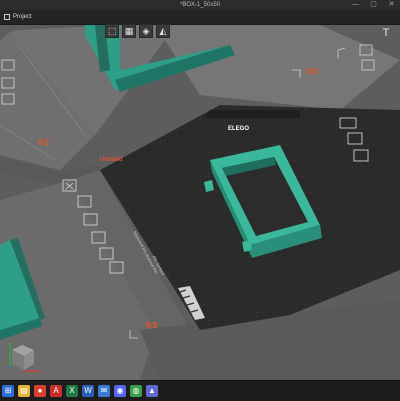  What do you see at coordinates (386, 33) in the screenshot?
I see `text-tool-icon: T` at bounding box center [386, 33].